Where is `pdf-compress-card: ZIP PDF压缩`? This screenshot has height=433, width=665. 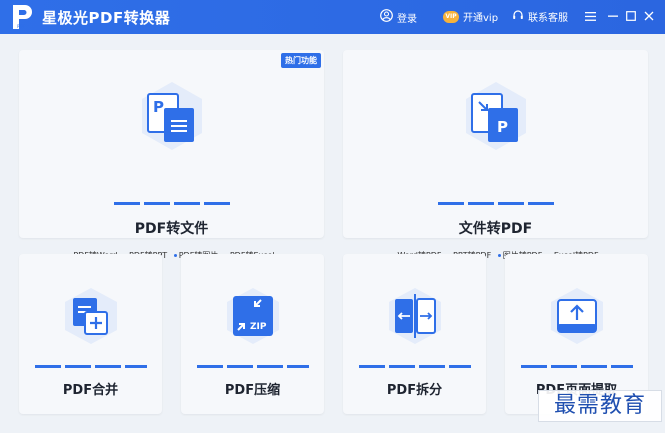
pdf-compress-card: ZIP PDF压缩 is located at coordinates (252, 334).